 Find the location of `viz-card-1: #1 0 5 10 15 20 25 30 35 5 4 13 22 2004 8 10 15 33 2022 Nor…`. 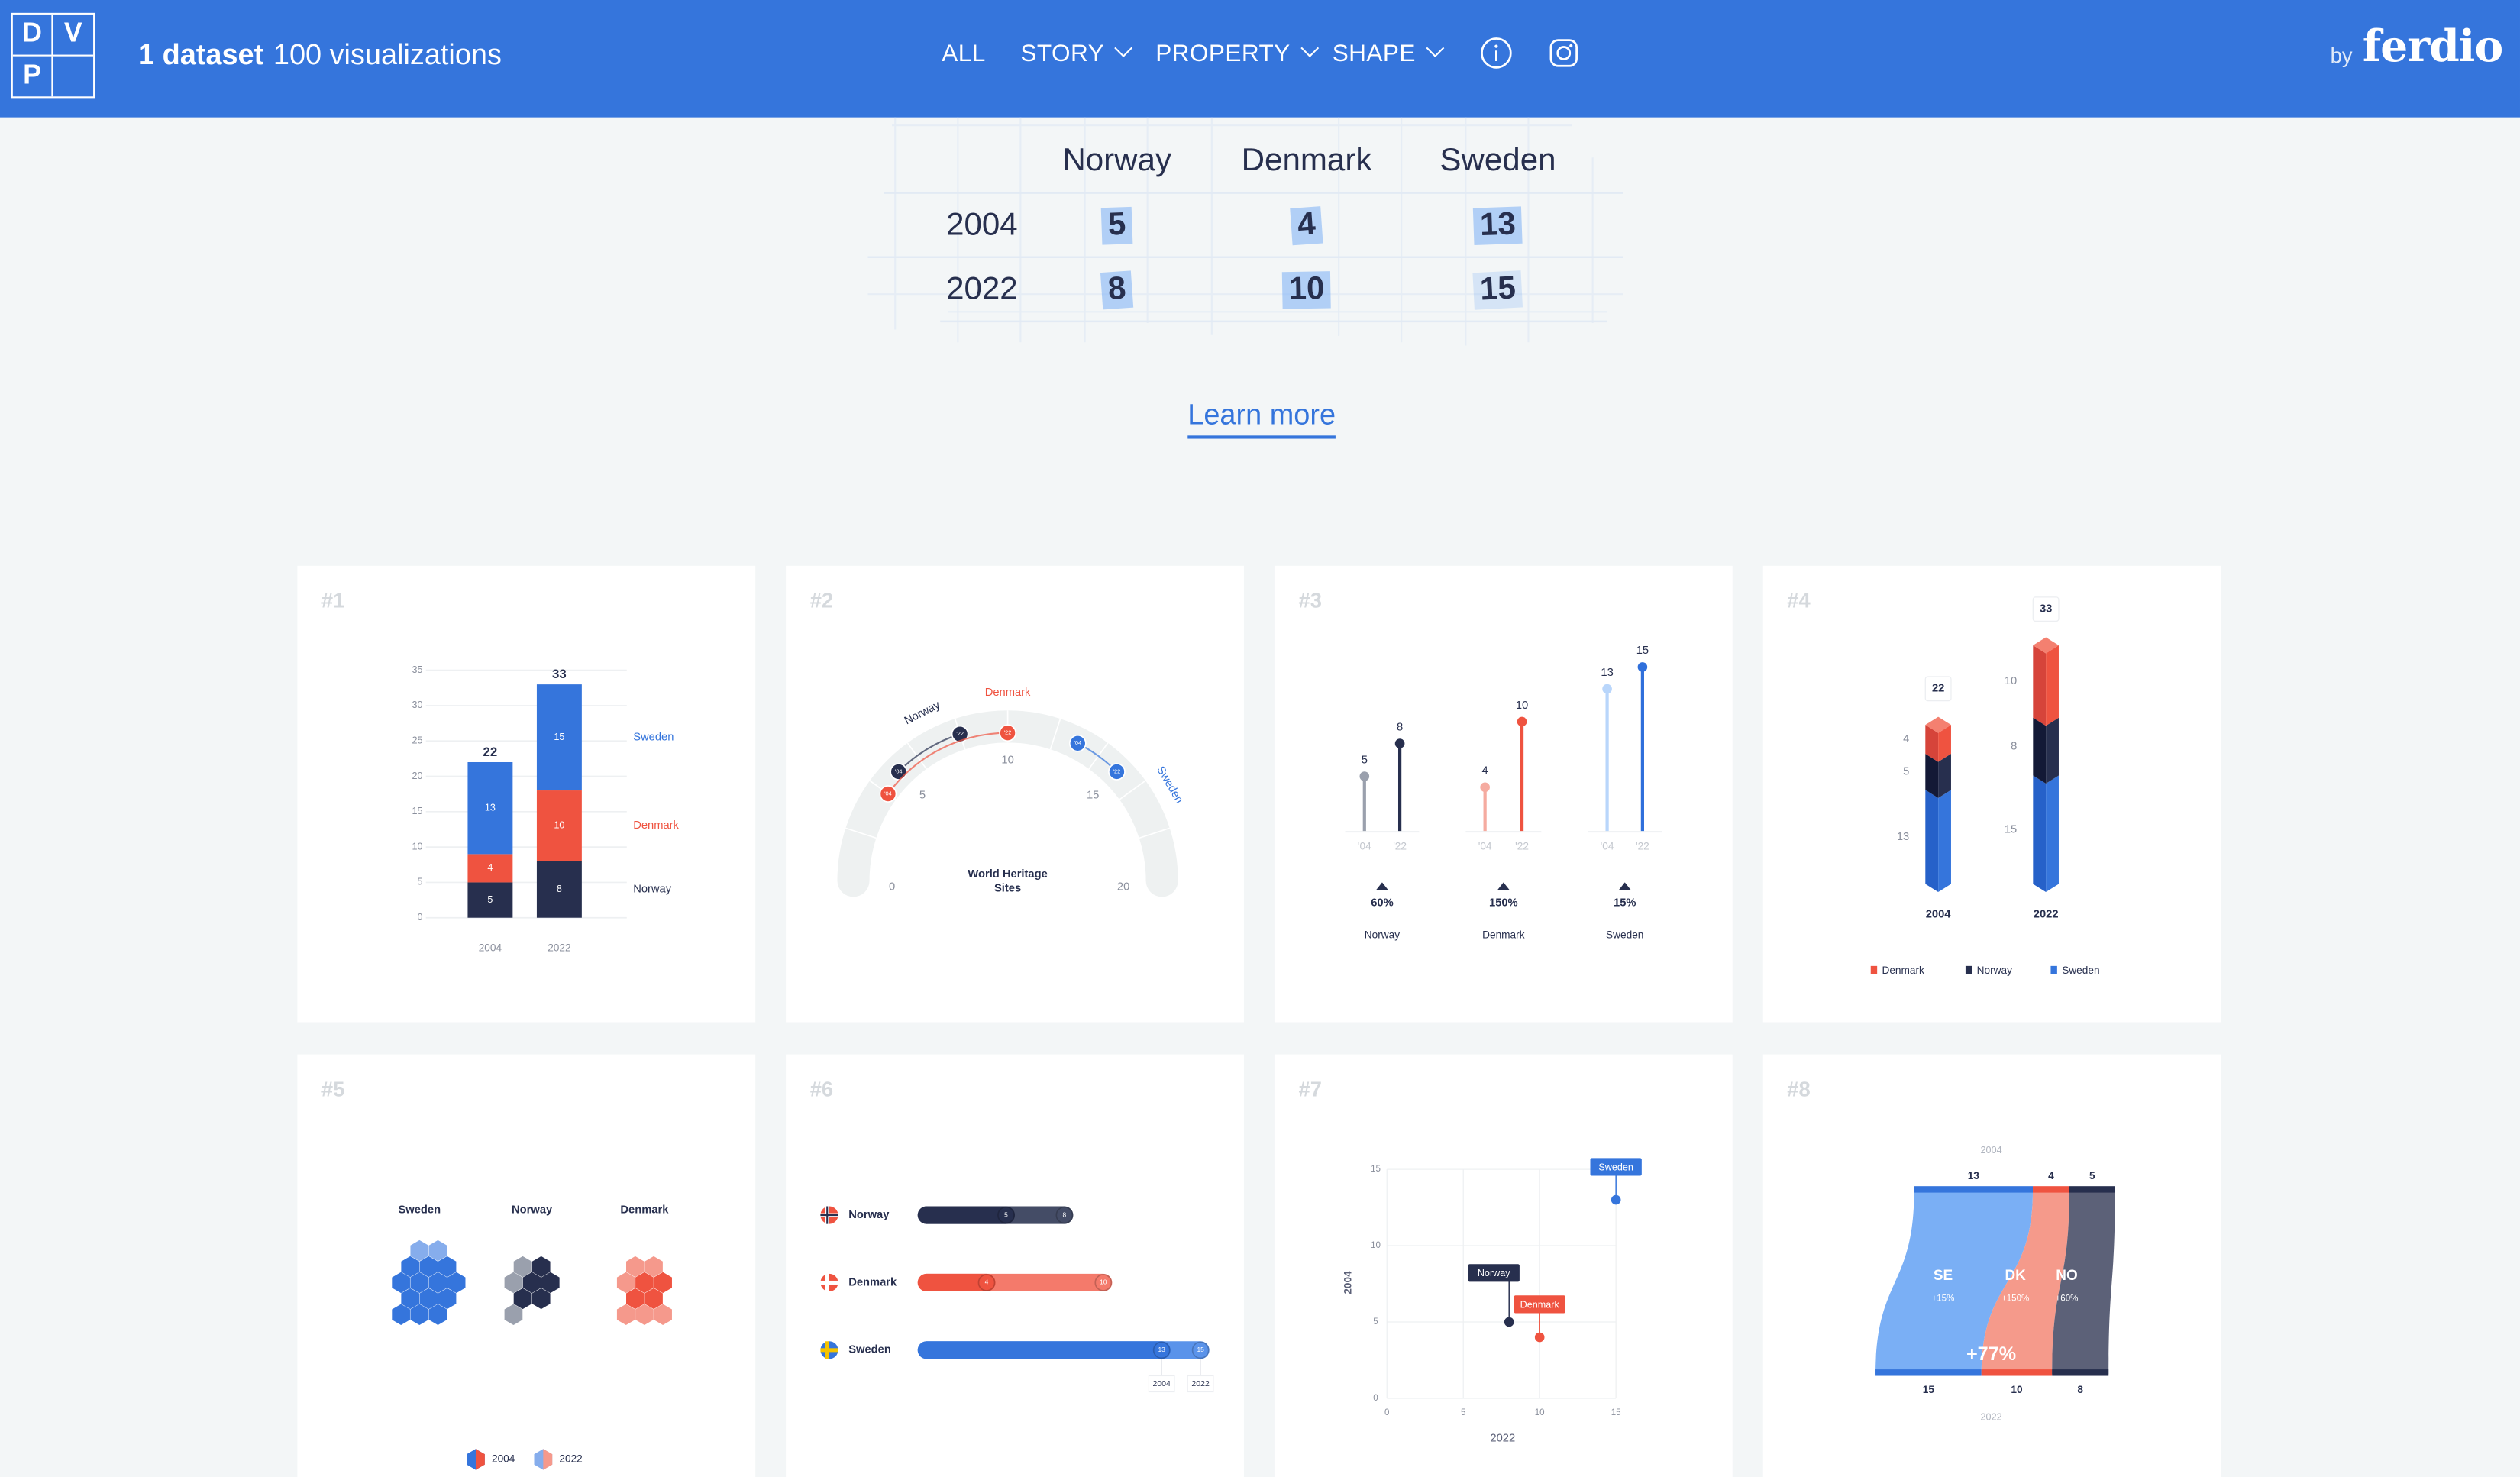

viz-card-1: #1 0 5 10 15 20 25 30 35 5 4 13 22 2004 8 10 15 33 2022 Nor… is located at coordinates (526, 794).